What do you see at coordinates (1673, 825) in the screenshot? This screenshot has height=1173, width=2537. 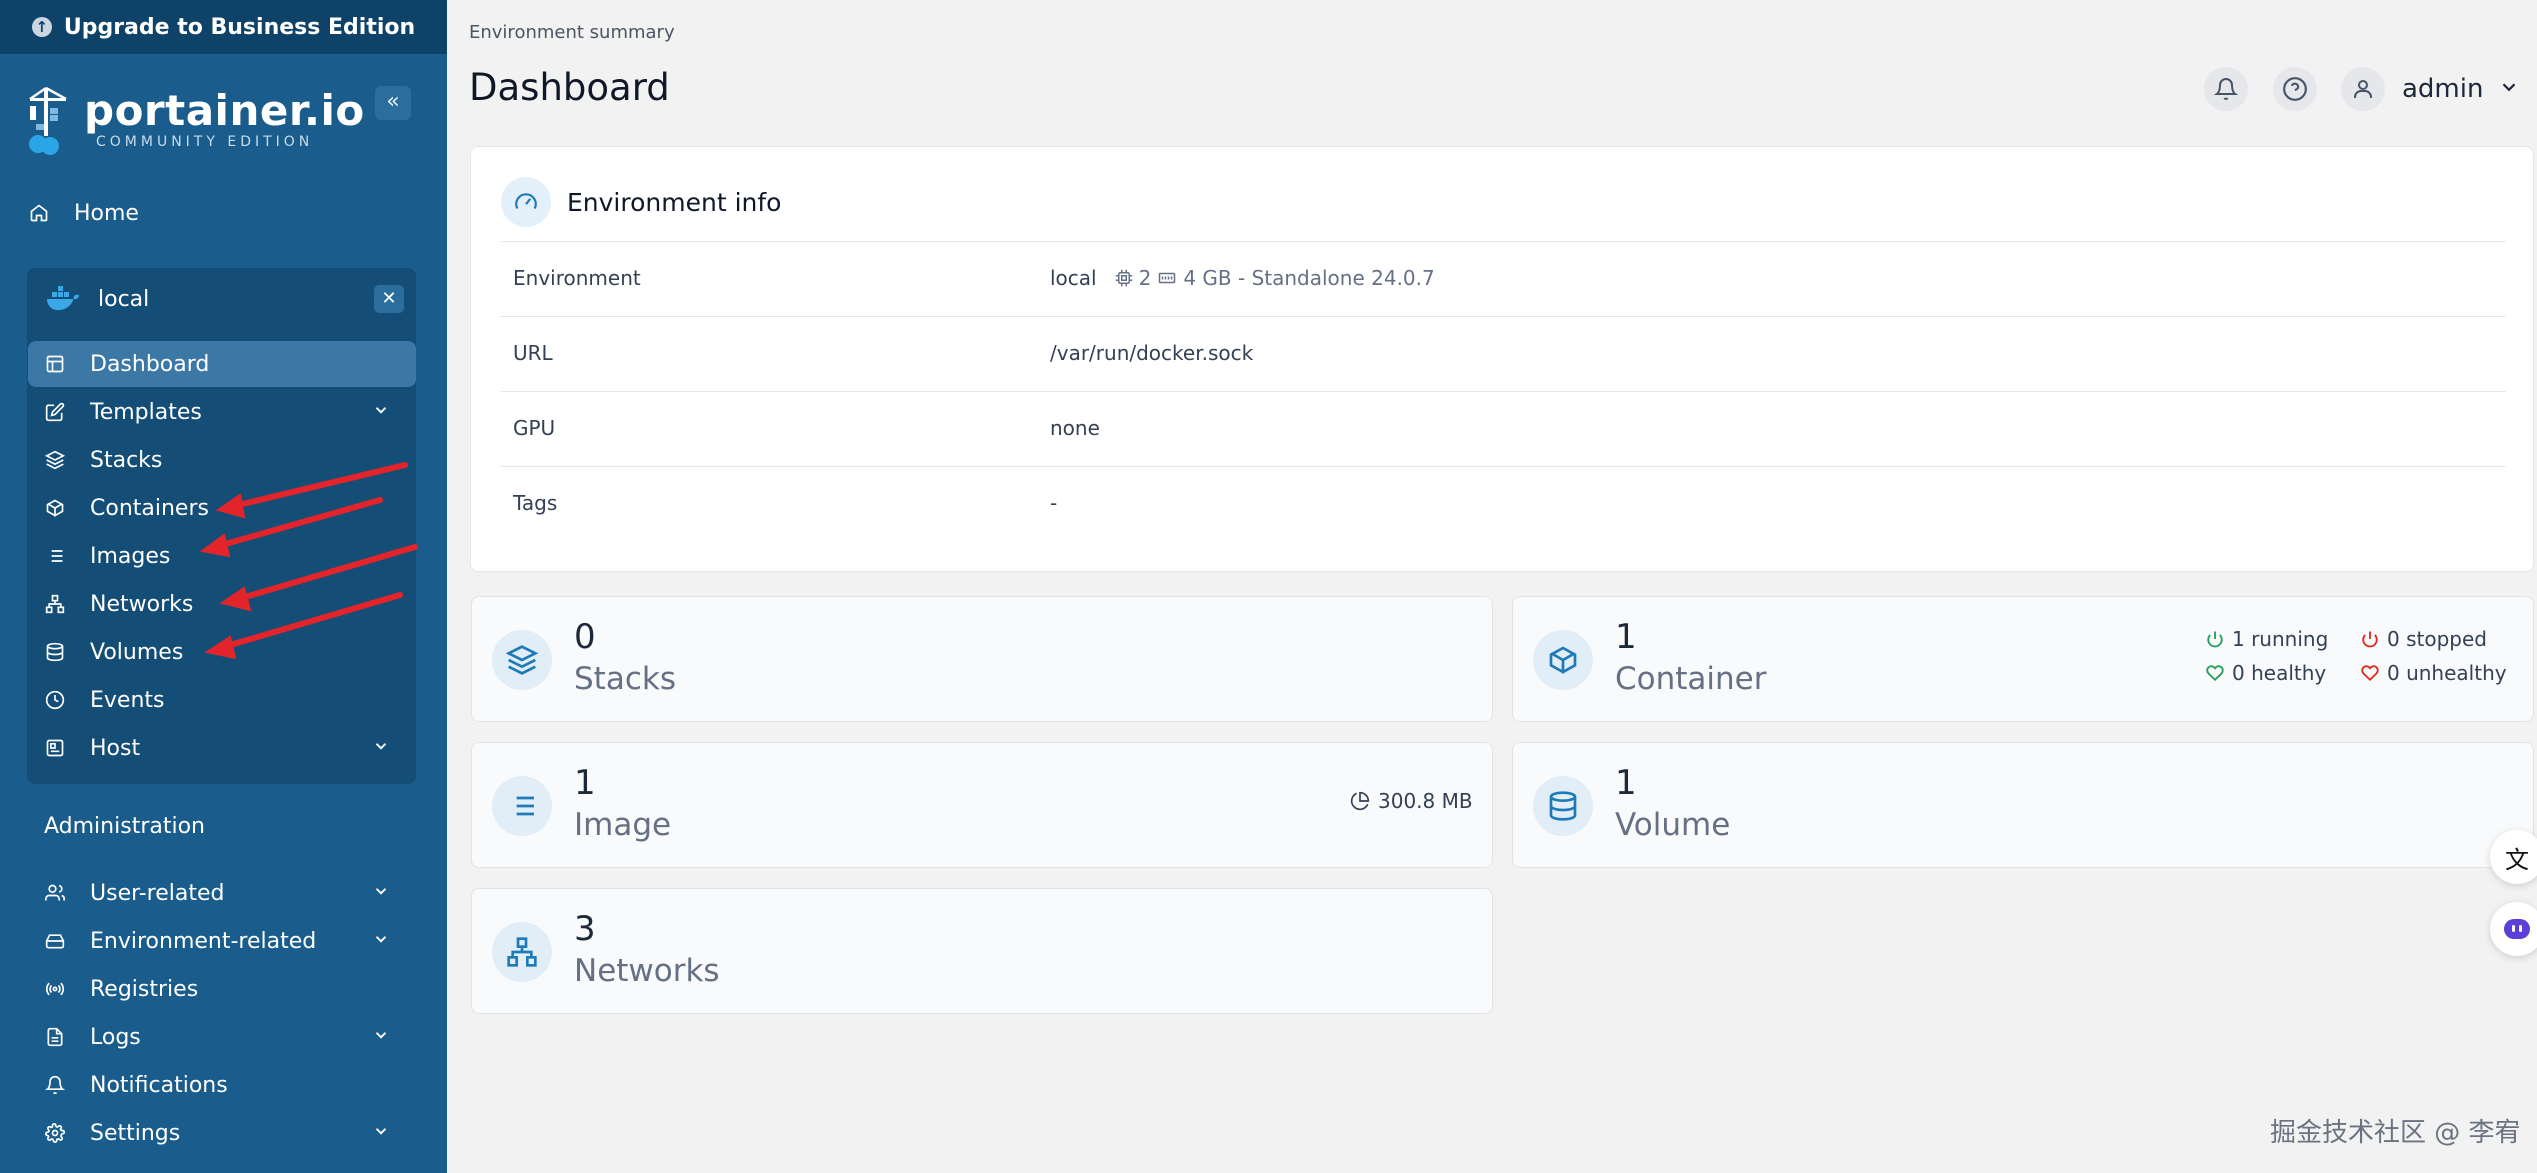 I see `volumes-label: Volume` at bounding box center [1673, 825].